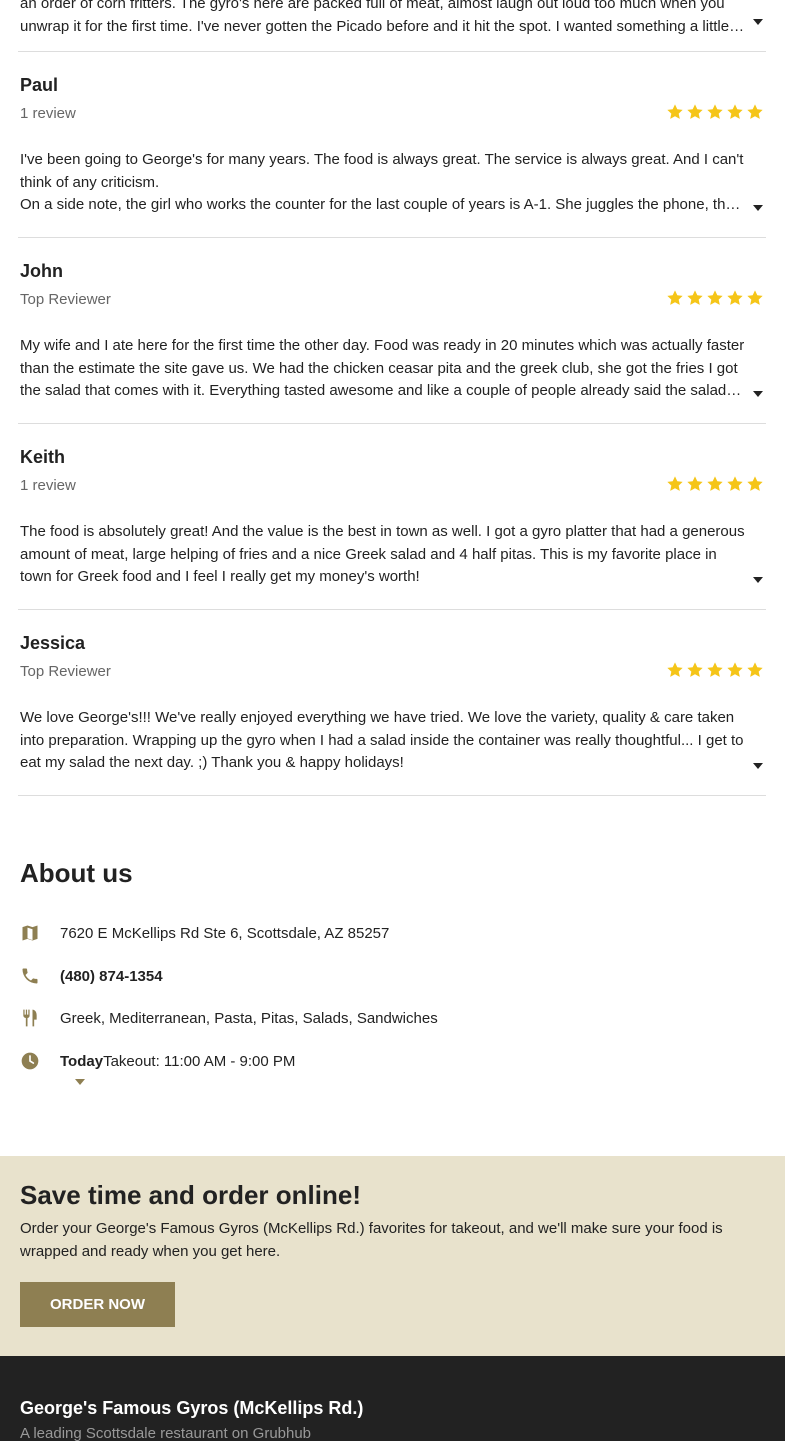  Describe the element at coordinates (192, 1408) in the screenshot. I see `footer-restaurant-name: George's Famous Gyros (McKellips Rd.)` at that location.